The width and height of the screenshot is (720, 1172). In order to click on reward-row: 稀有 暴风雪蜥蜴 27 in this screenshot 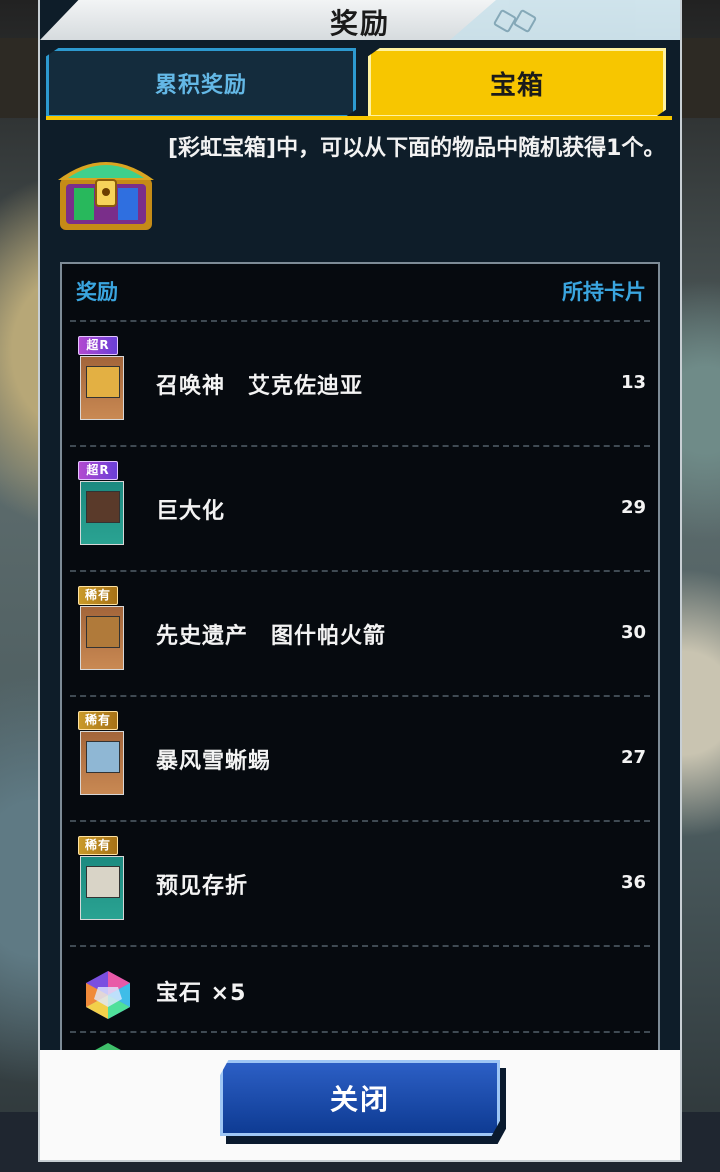, I will do `click(360, 758)`.